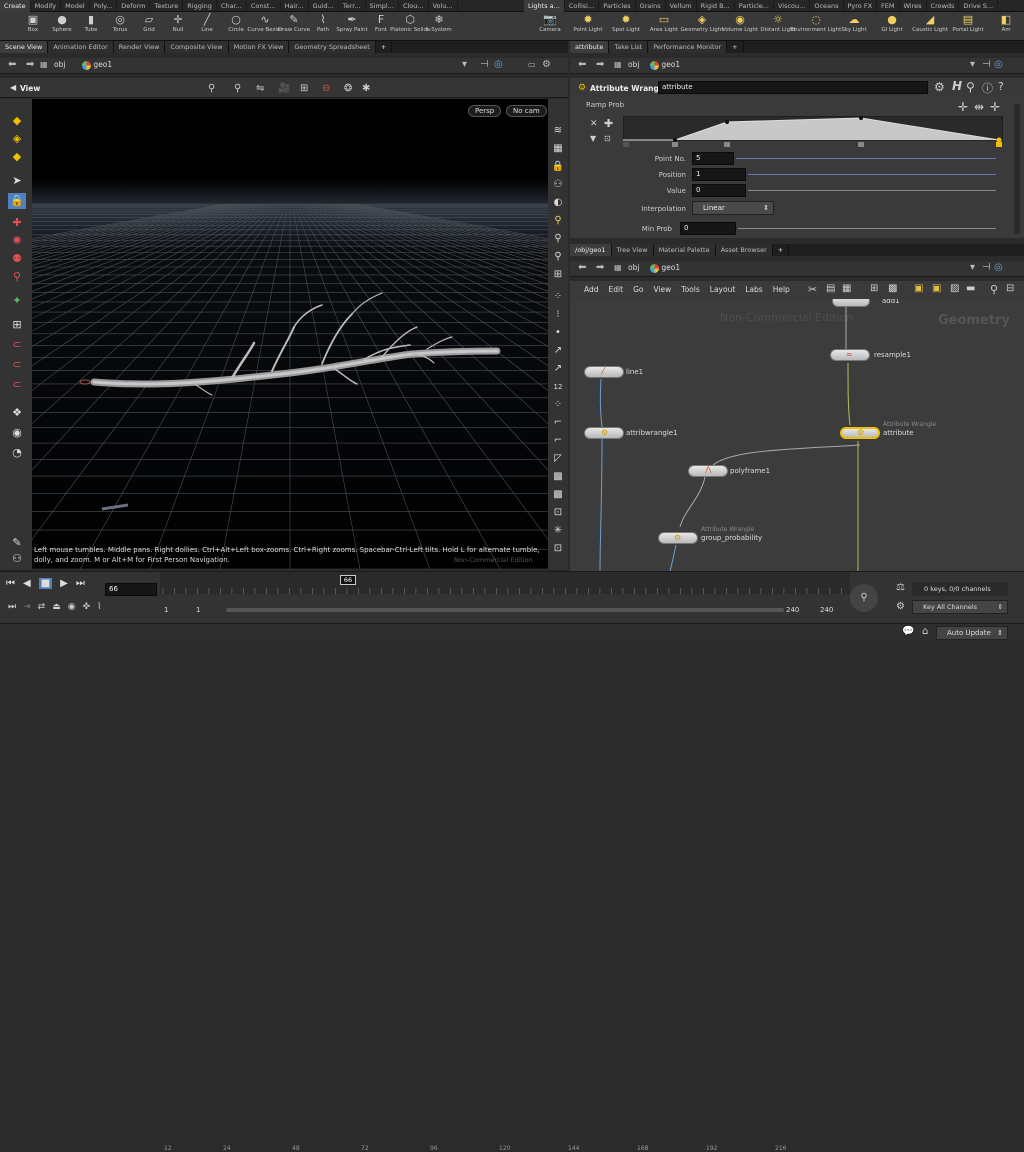  What do you see at coordinates (681, 6) in the screenshot?
I see `shelf-tab: Vellum` at bounding box center [681, 6].